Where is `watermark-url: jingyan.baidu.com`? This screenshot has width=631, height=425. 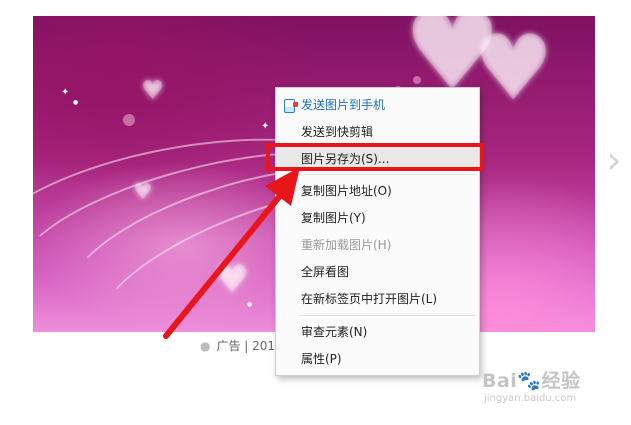
watermark-url: jingyan.baidu.com is located at coordinates (530, 398).